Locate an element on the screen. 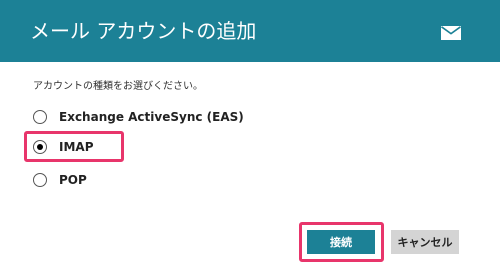 The width and height of the screenshot is (500, 267). radio-selected-dot is located at coordinates (40, 147).